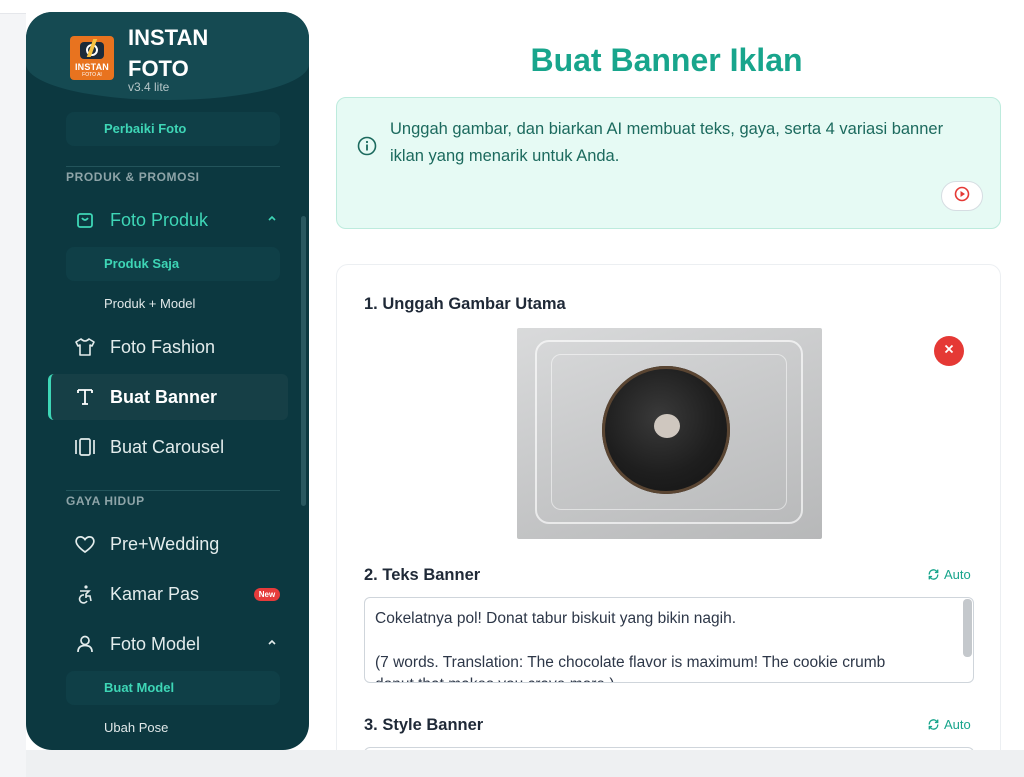  I want to click on auto-style-button: Auto, so click(949, 724).